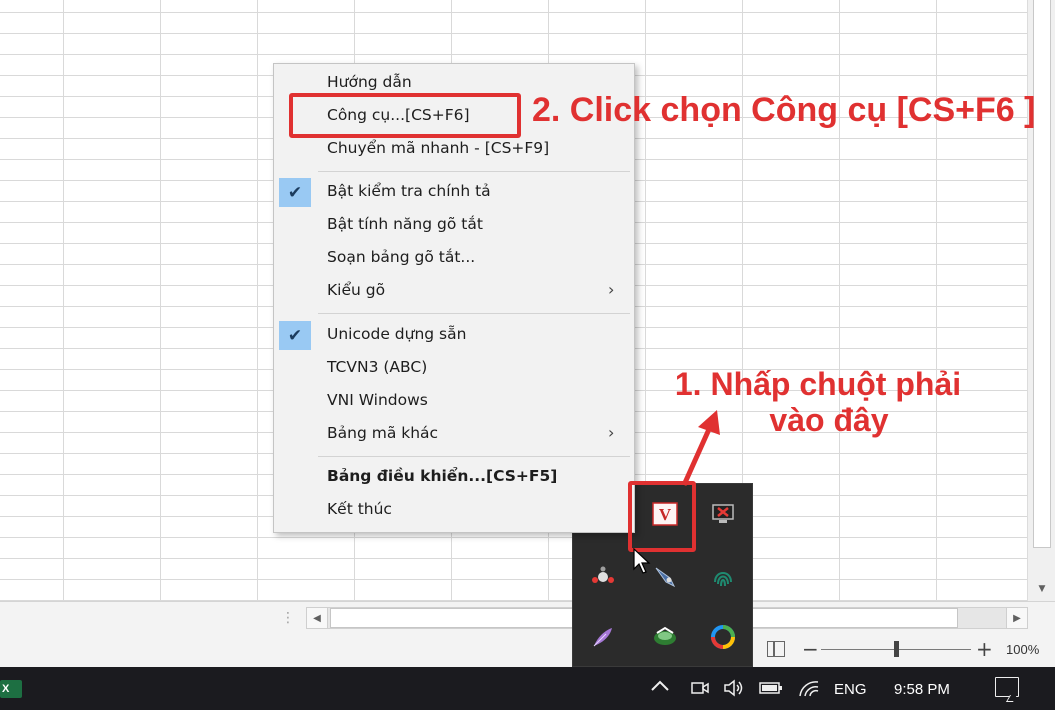 This screenshot has width=1055, height=710. I want to click on webcam-icon, so click(700, 690).